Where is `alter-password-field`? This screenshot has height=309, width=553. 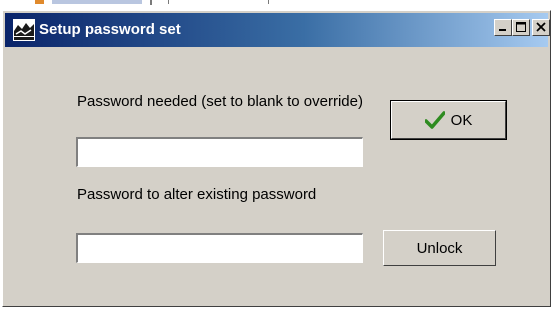 alter-password-field is located at coordinates (219, 248).